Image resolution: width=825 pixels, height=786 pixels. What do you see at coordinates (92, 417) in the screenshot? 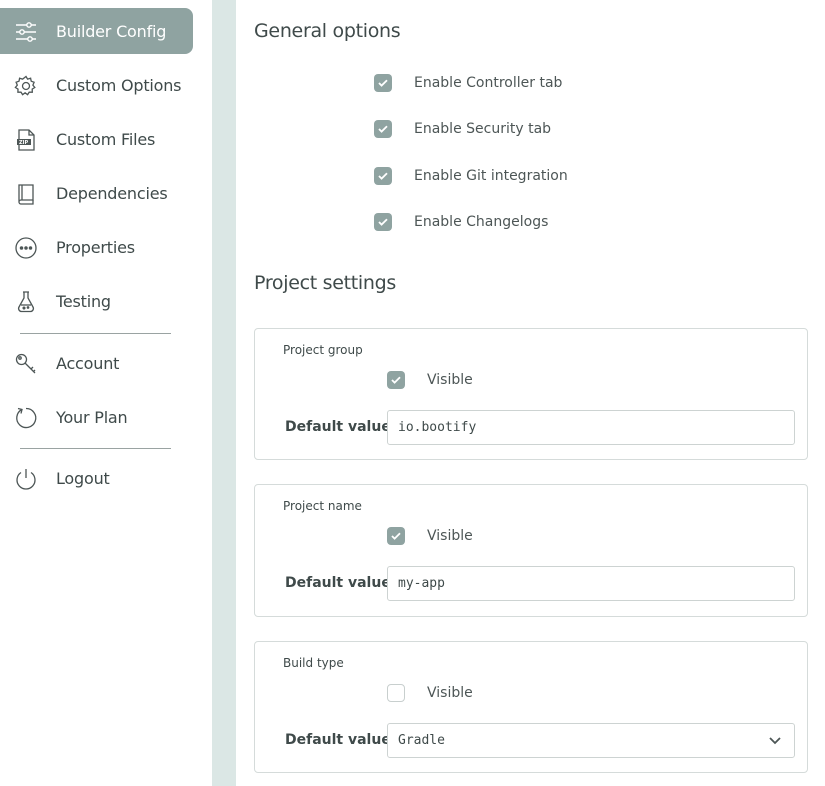
I see `sidebar-item-label: Your Plan` at bounding box center [92, 417].